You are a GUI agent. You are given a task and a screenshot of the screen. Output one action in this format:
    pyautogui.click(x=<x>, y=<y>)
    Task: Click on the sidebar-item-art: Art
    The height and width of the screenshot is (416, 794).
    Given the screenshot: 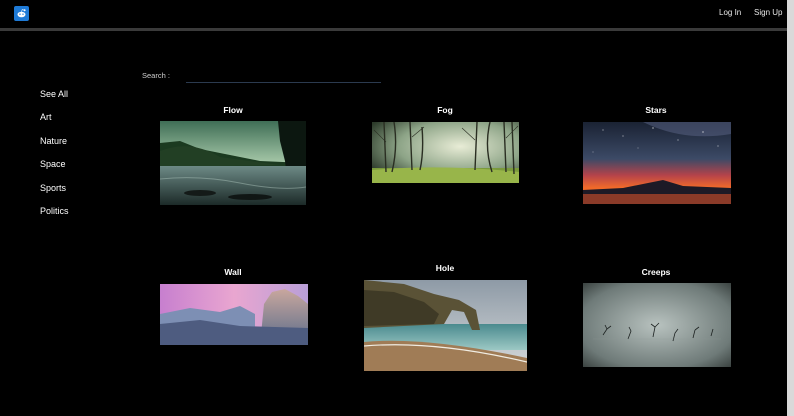 What is the action you would take?
    pyautogui.click(x=54, y=123)
    